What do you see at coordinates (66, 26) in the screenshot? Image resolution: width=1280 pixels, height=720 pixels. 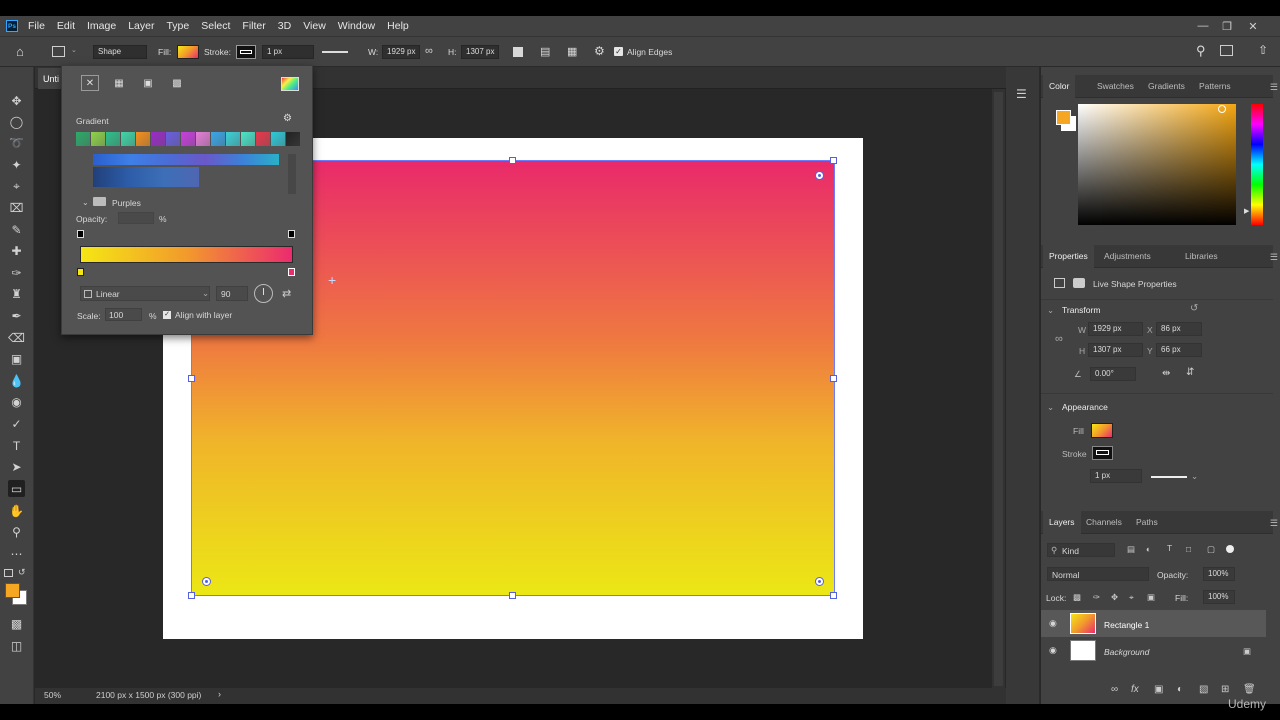 I see `menu-edit: Edit` at bounding box center [66, 26].